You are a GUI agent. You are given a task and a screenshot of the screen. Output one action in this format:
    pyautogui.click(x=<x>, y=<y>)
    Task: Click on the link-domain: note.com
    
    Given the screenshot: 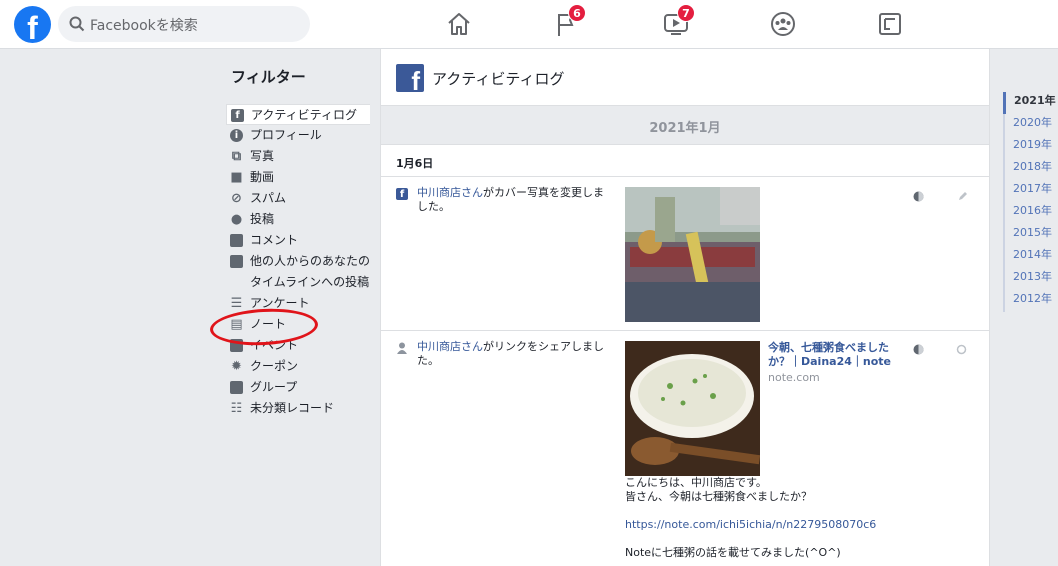 What is the action you would take?
    pyautogui.click(x=794, y=377)
    